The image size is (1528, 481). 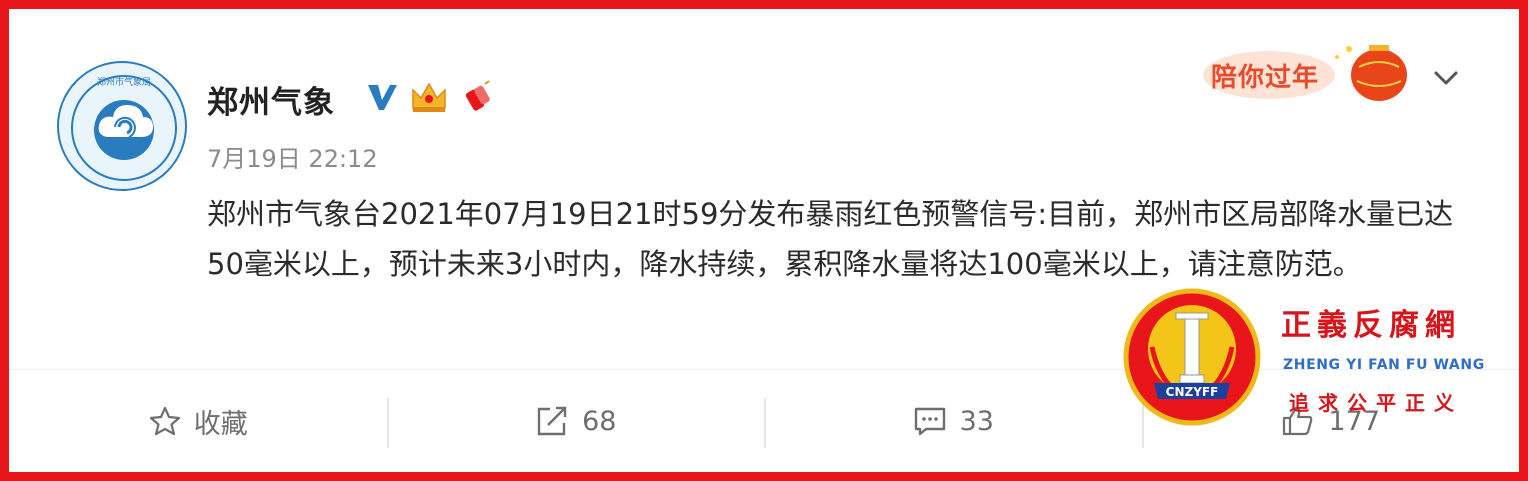 I want to click on repost-icon, so click(x=552, y=421).